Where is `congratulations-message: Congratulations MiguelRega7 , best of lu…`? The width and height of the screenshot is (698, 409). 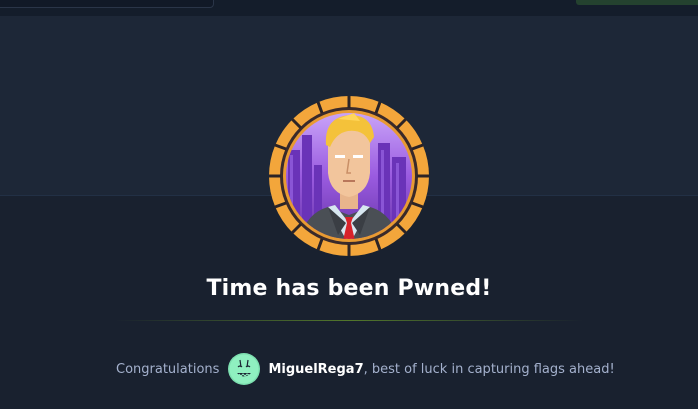
congratulations-message: Congratulations MiguelRega7 , best of lu… is located at coordinates (365, 369).